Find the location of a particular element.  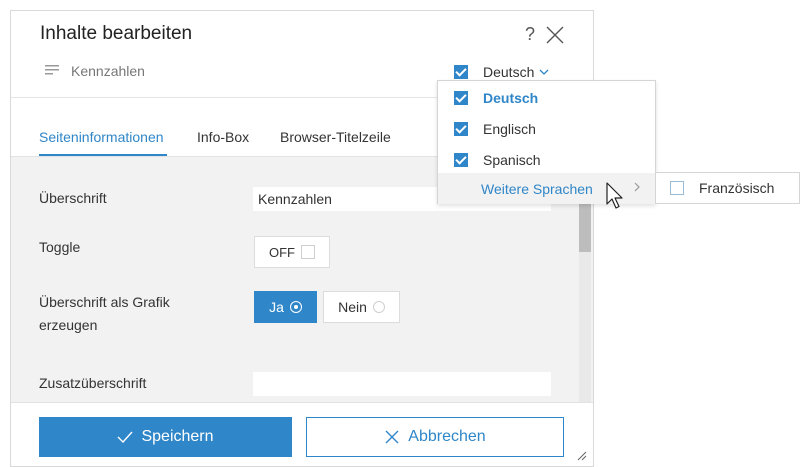

cancel-button: Abbrechen is located at coordinates (435, 437).